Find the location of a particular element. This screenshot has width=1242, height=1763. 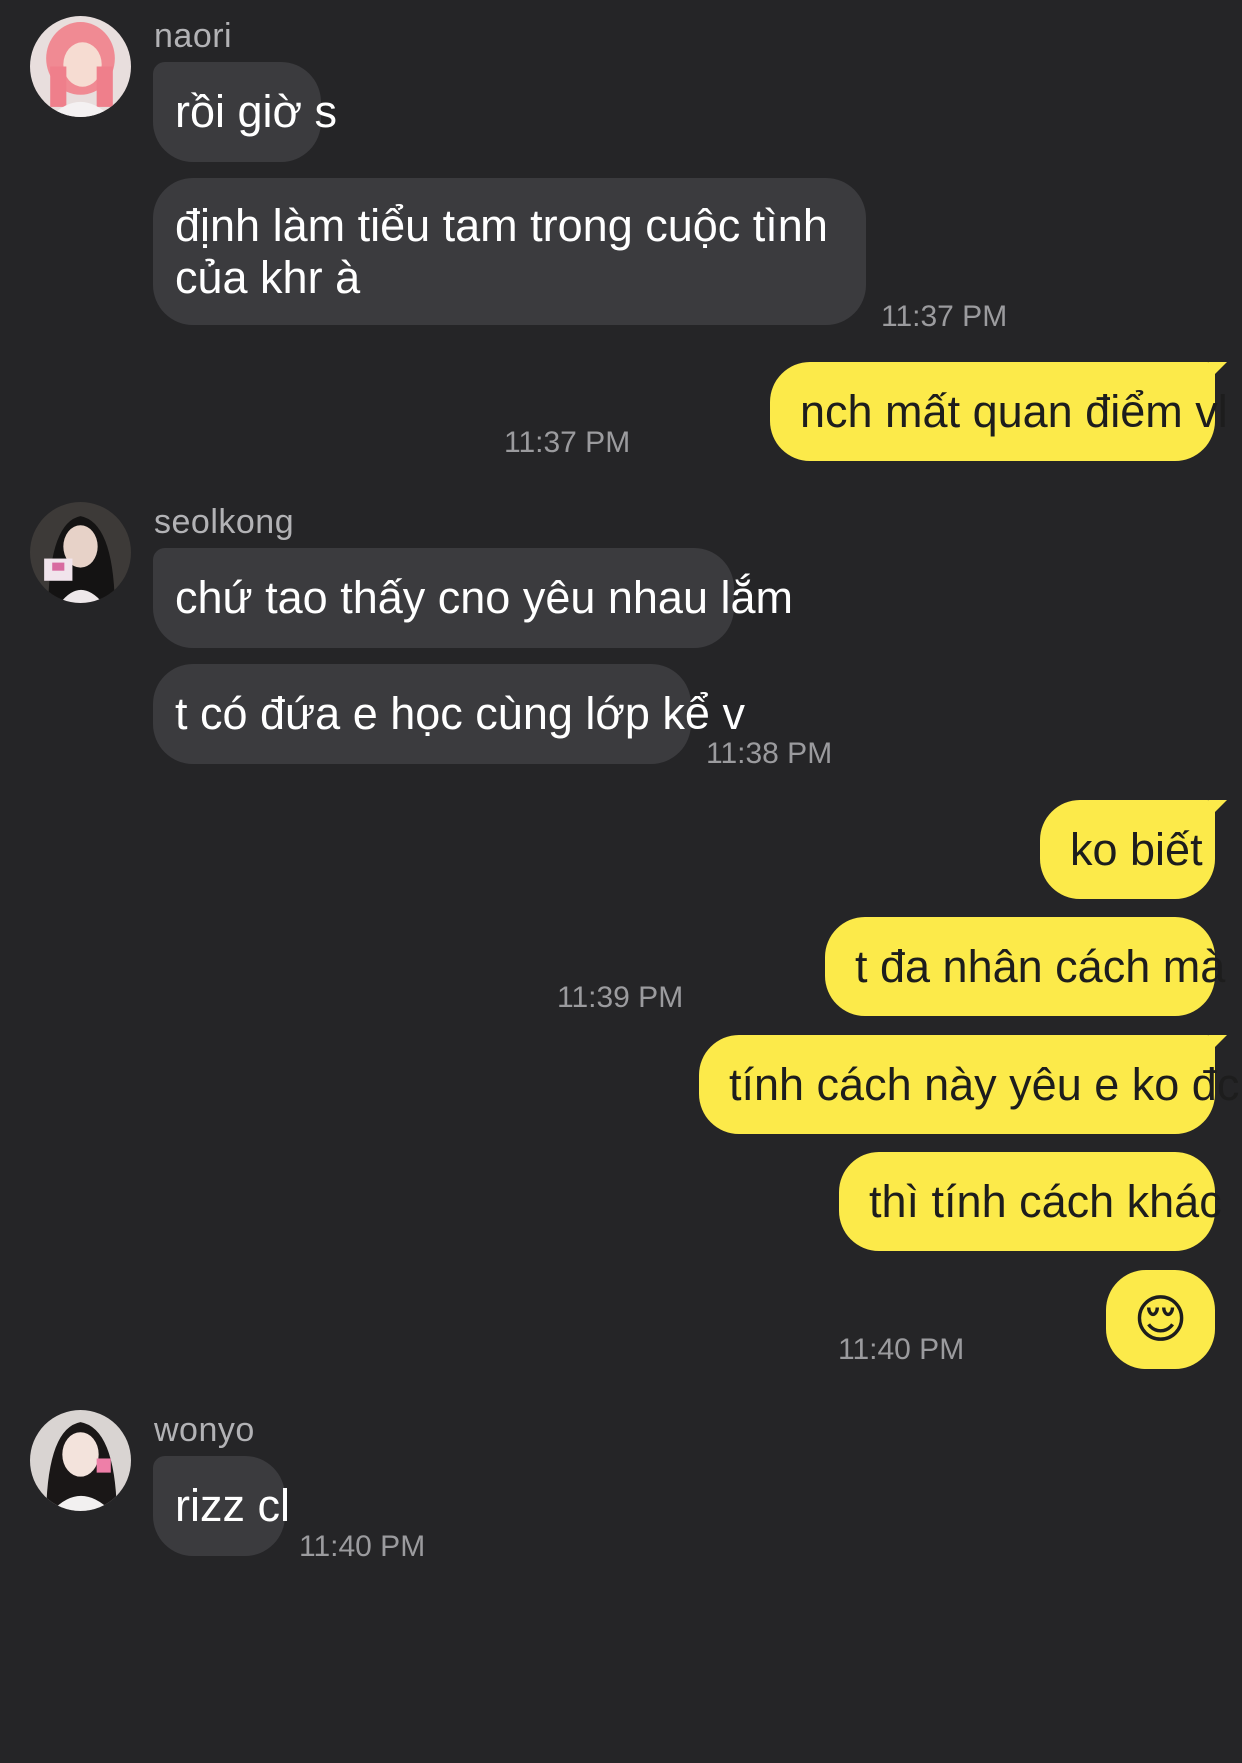

message-bubble-outgoing: ko biết is located at coordinates (1133, 849).